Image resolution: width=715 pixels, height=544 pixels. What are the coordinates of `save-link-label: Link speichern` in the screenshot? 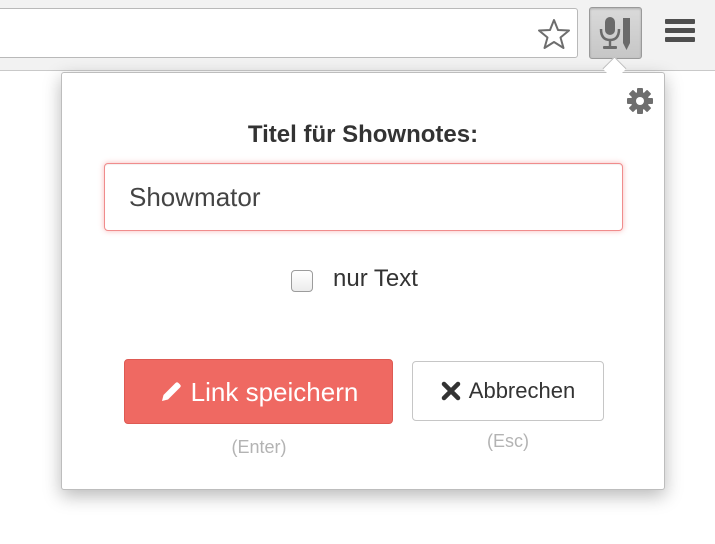 It's located at (274, 392).